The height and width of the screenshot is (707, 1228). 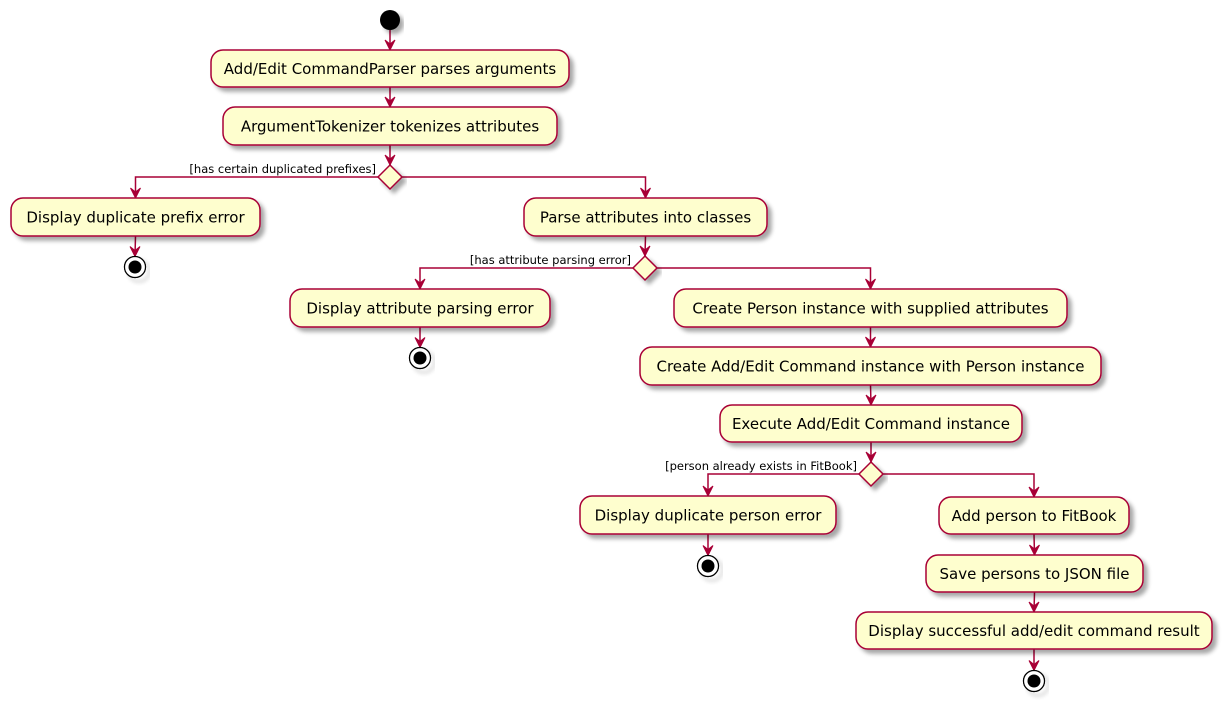 I want to click on start-node, so click(x=390, y=20).